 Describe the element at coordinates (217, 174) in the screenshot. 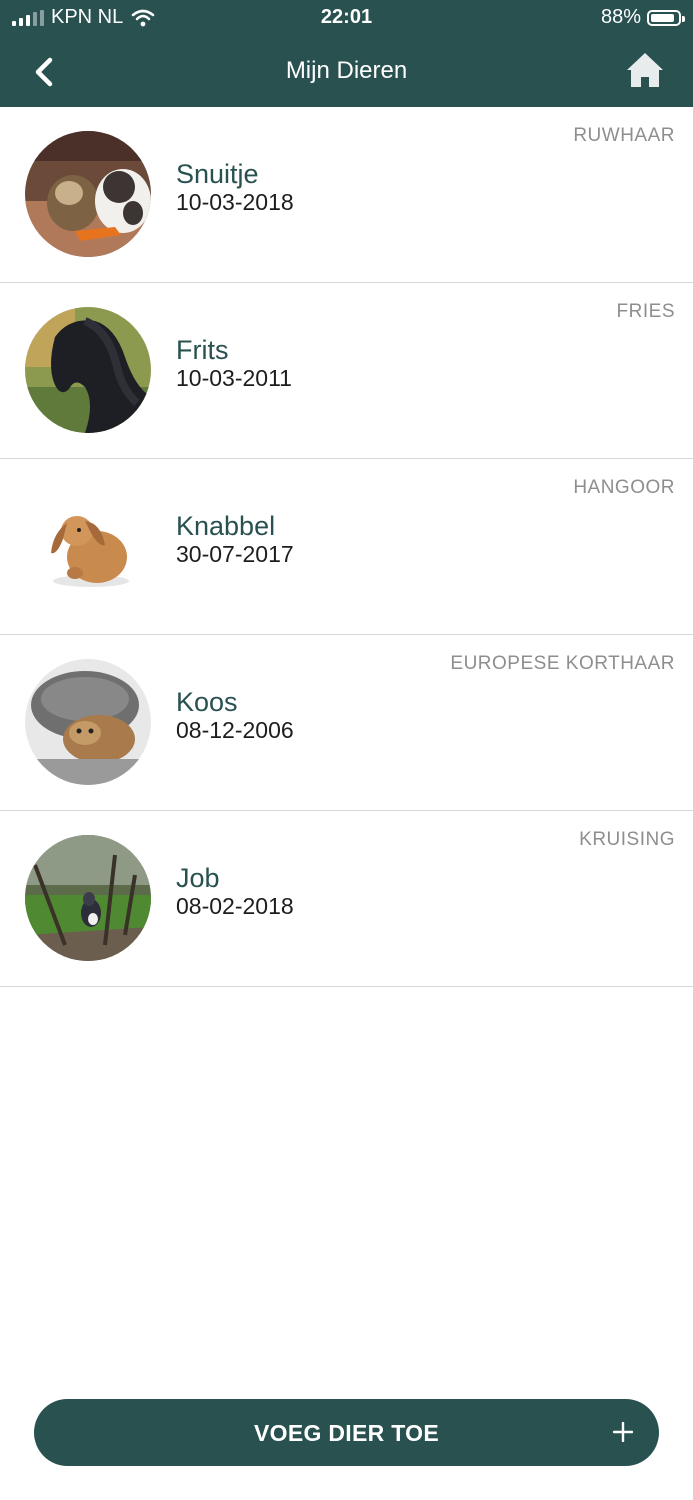

I see `animal-name: Snuitje` at that location.